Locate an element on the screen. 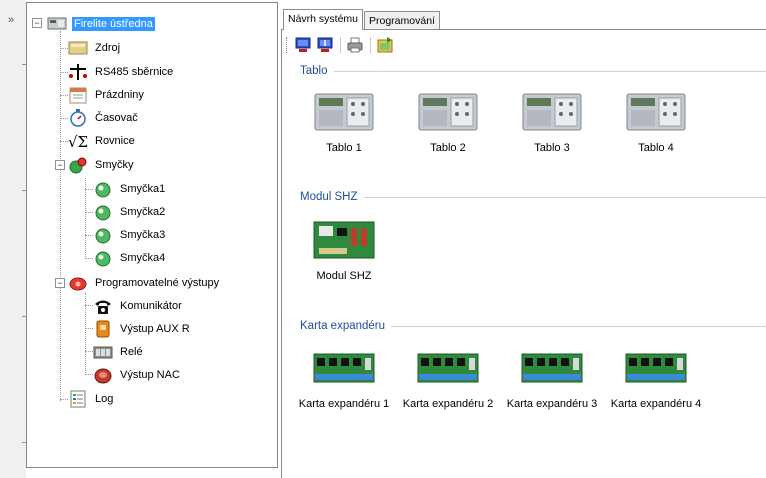 The image size is (766, 478). tree-item-holidays: Prázdniny is located at coordinates (107, 95).